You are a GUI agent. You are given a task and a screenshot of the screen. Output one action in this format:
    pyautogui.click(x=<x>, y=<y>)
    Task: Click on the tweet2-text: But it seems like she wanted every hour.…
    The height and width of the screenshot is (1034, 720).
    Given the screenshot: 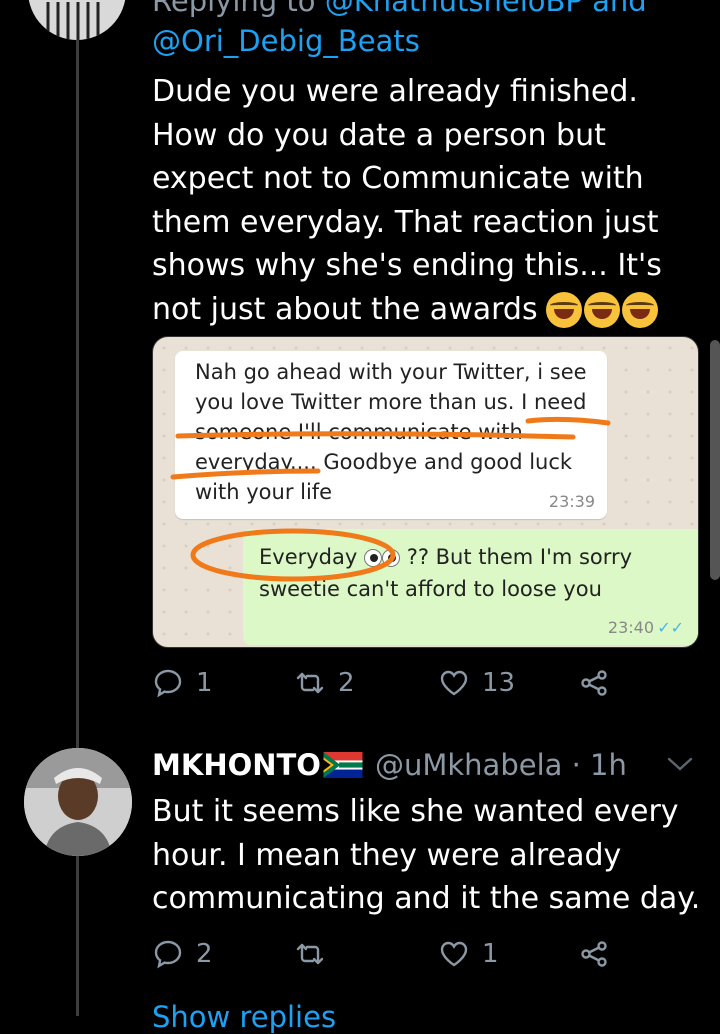 What is the action you would take?
    pyautogui.click(x=426, y=855)
    